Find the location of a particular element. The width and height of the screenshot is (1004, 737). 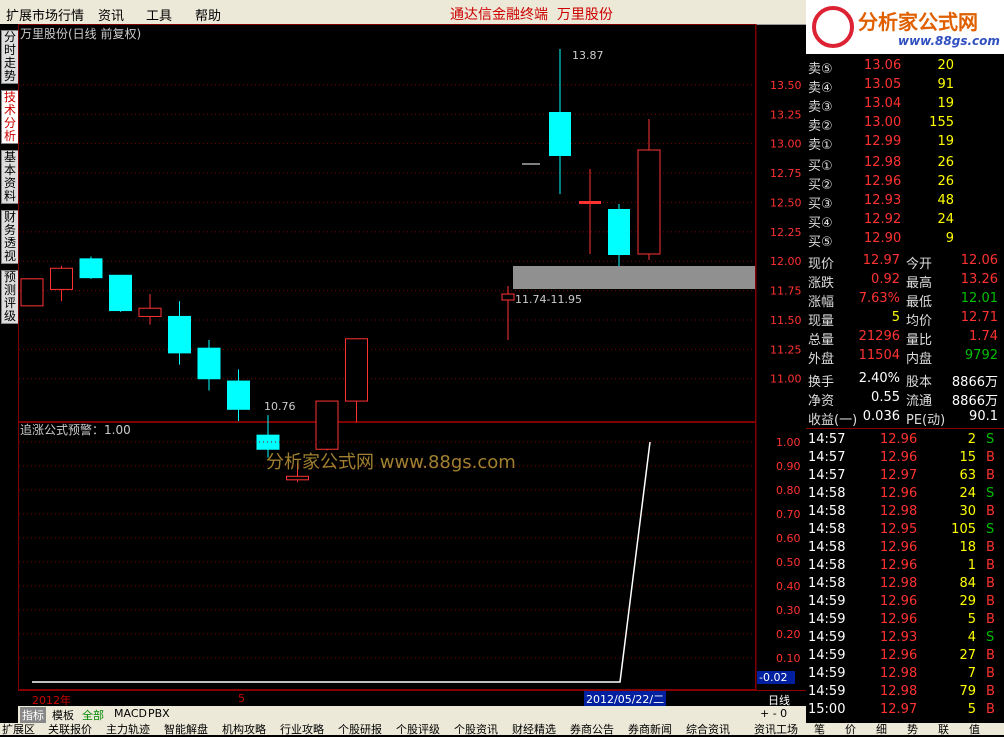

ask-price: 13.00 is located at coordinates (883, 122).